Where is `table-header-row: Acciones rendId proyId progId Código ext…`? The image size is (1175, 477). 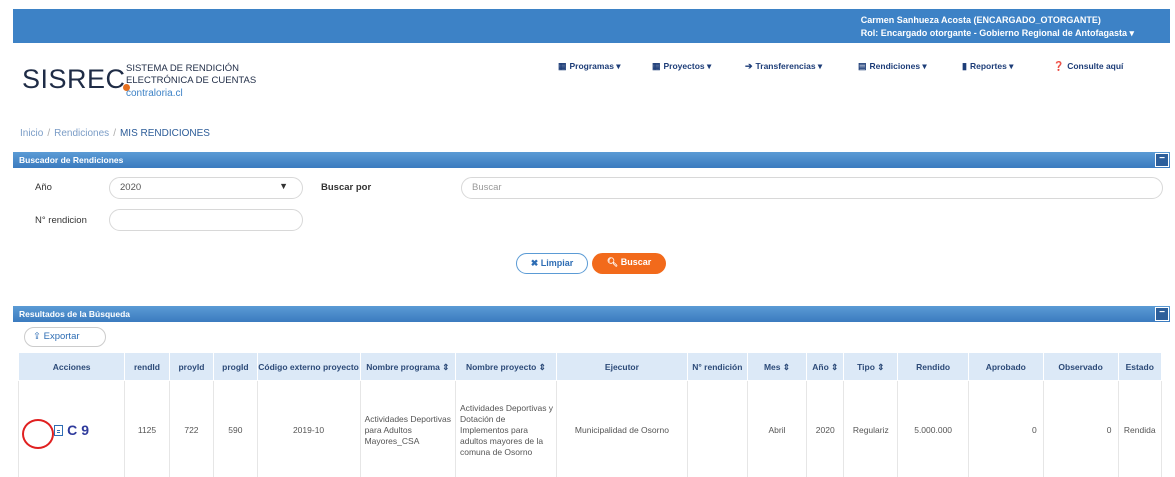 table-header-row: Acciones rendId proyId progId Código ext… is located at coordinates (589, 366).